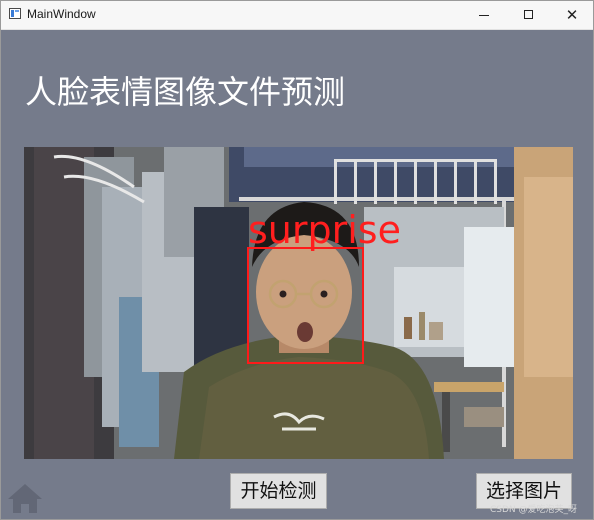 The height and width of the screenshot is (520, 594). What do you see at coordinates (185, 92) in the screenshot?
I see `page-title: 人脸表情图像文件预测` at bounding box center [185, 92].